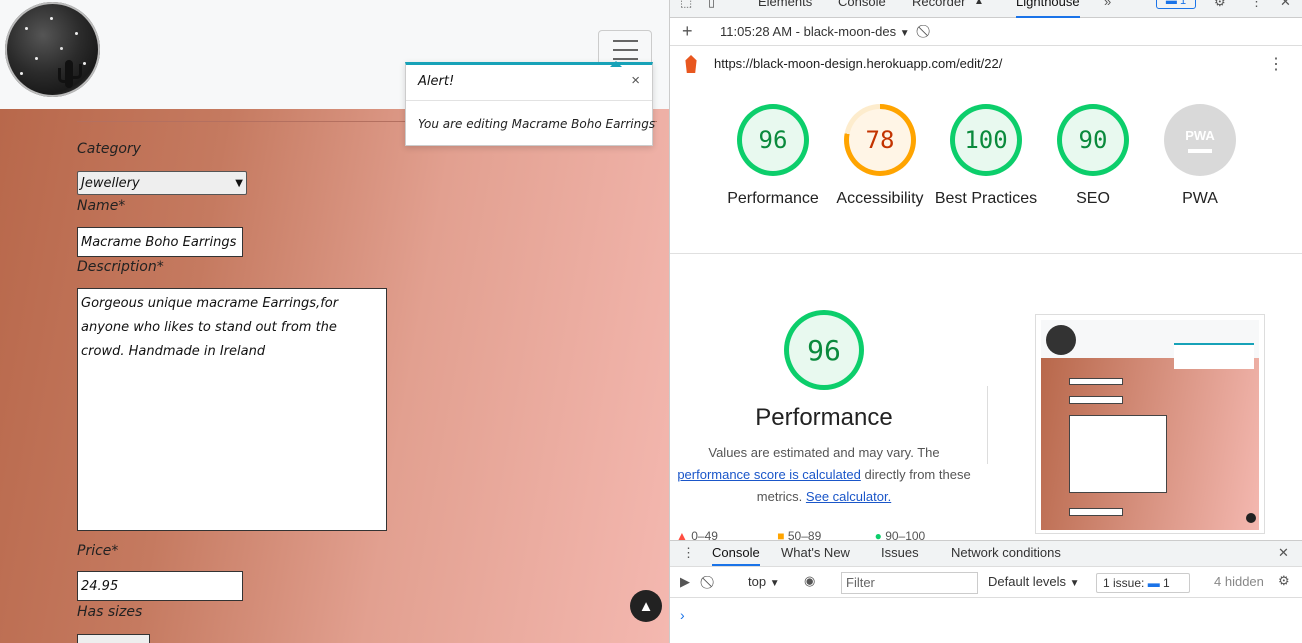 The height and width of the screenshot is (643, 1302). I want to click on drawer-tab-whats-new: What's New, so click(815, 552).